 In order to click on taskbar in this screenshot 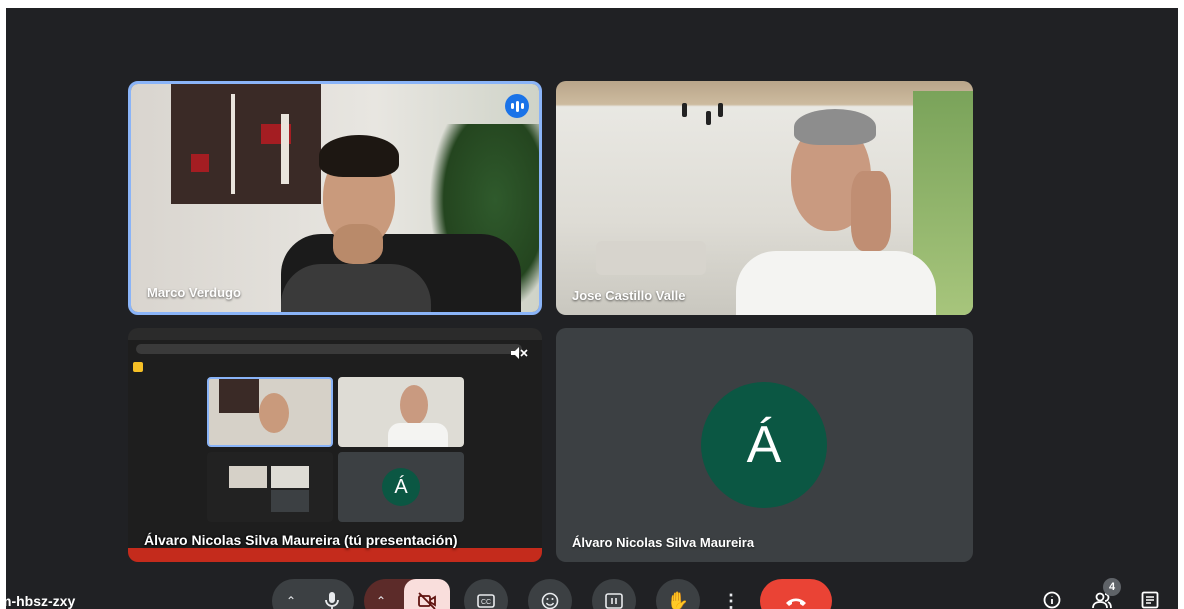, I will do `click(335, 555)`.